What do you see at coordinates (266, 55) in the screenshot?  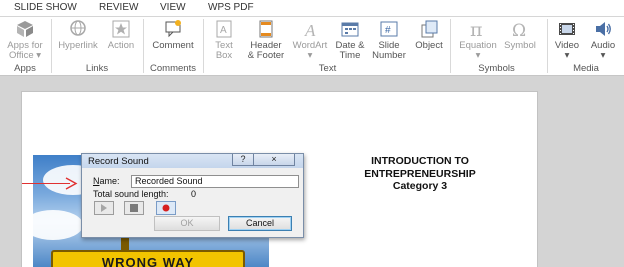 I see `header-footer-label-2: & Footer` at bounding box center [266, 55].